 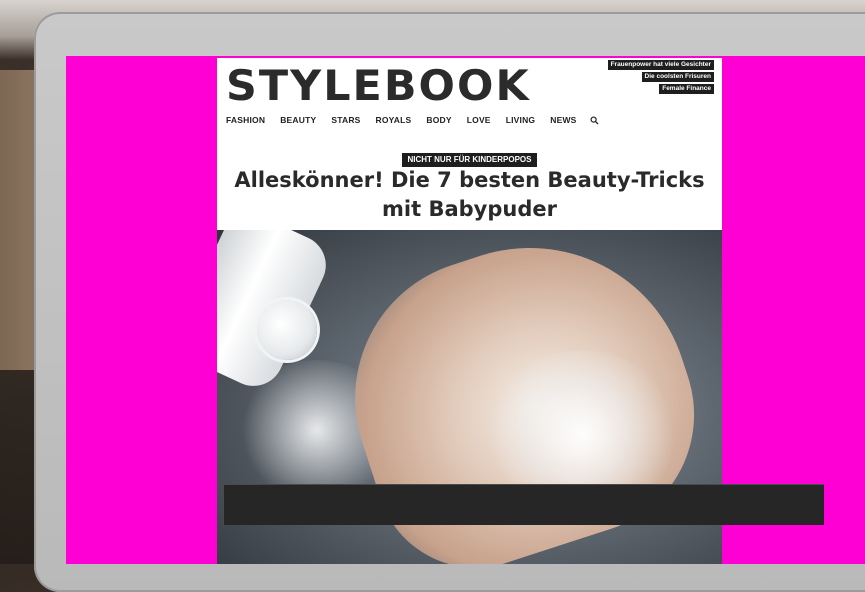 What do you see at coordinates (469, 160) in the screenshot?
I see `article-kicker: NICHT NUR FÜR KINDERPOPOS` at bounding box center [469, 160].